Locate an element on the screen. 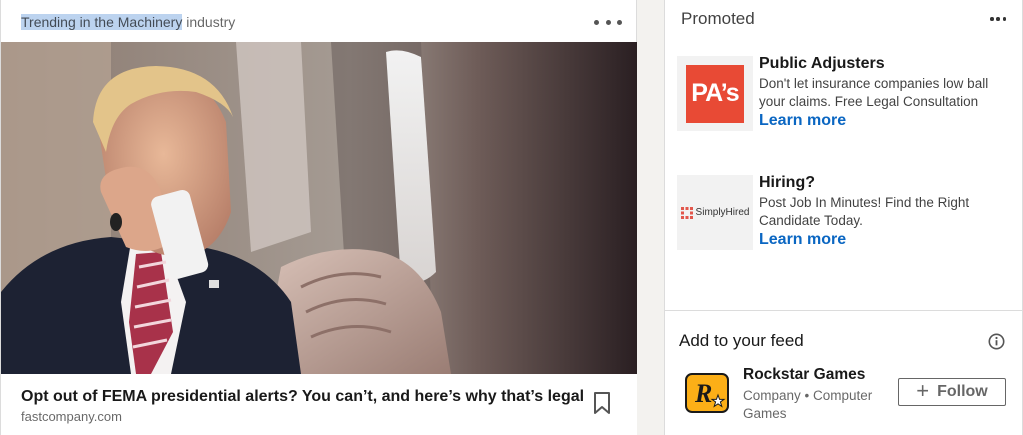  bookmark-icon is located at coordinates (602, 403).